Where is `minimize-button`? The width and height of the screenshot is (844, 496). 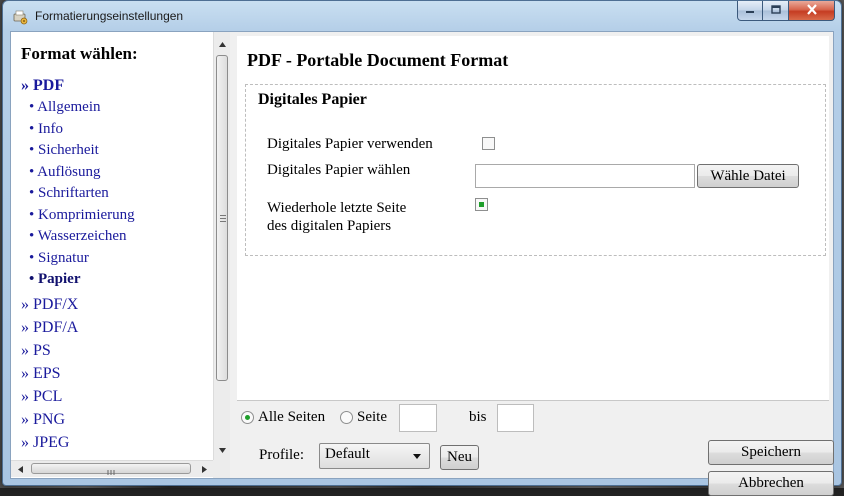
minimize-button is located at coordinates (750, 11).